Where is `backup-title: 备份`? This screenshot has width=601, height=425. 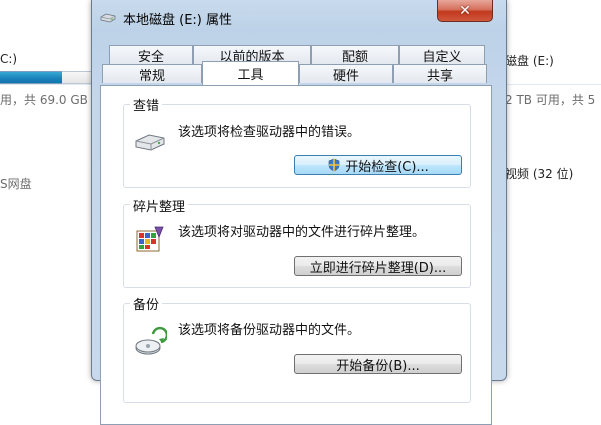 backup-title: 备份 is located at coordinates (146, 303).